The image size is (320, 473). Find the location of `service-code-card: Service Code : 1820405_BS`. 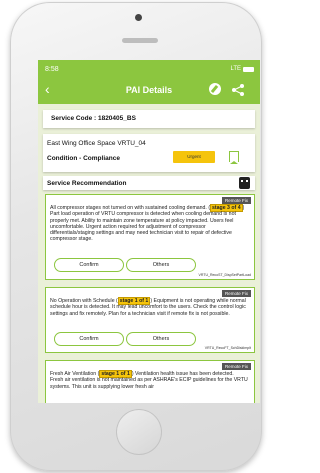

service-code-card: Service Code : 1820405_BS is located at coordinates (149, 119).